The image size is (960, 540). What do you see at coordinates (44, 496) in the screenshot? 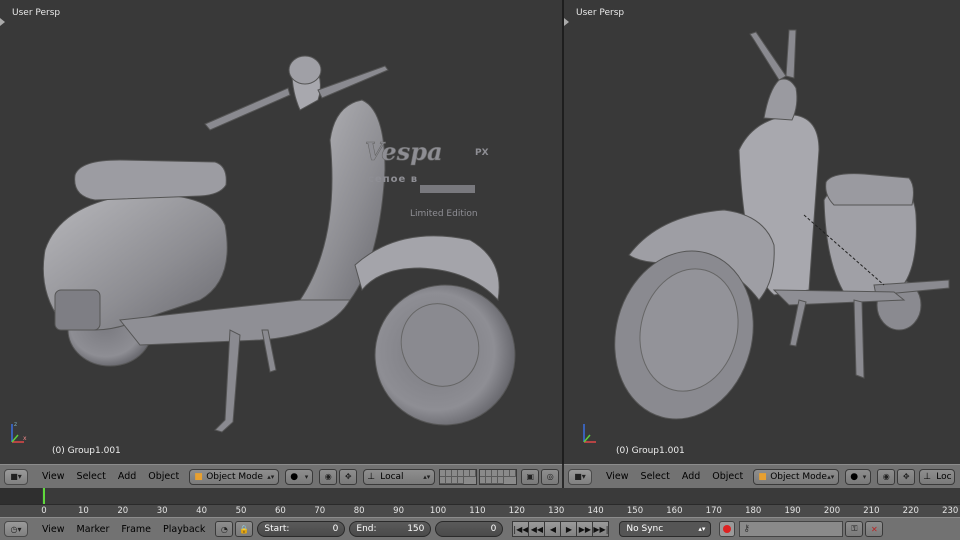
I see `playhead` at bounding box center [44, 496].